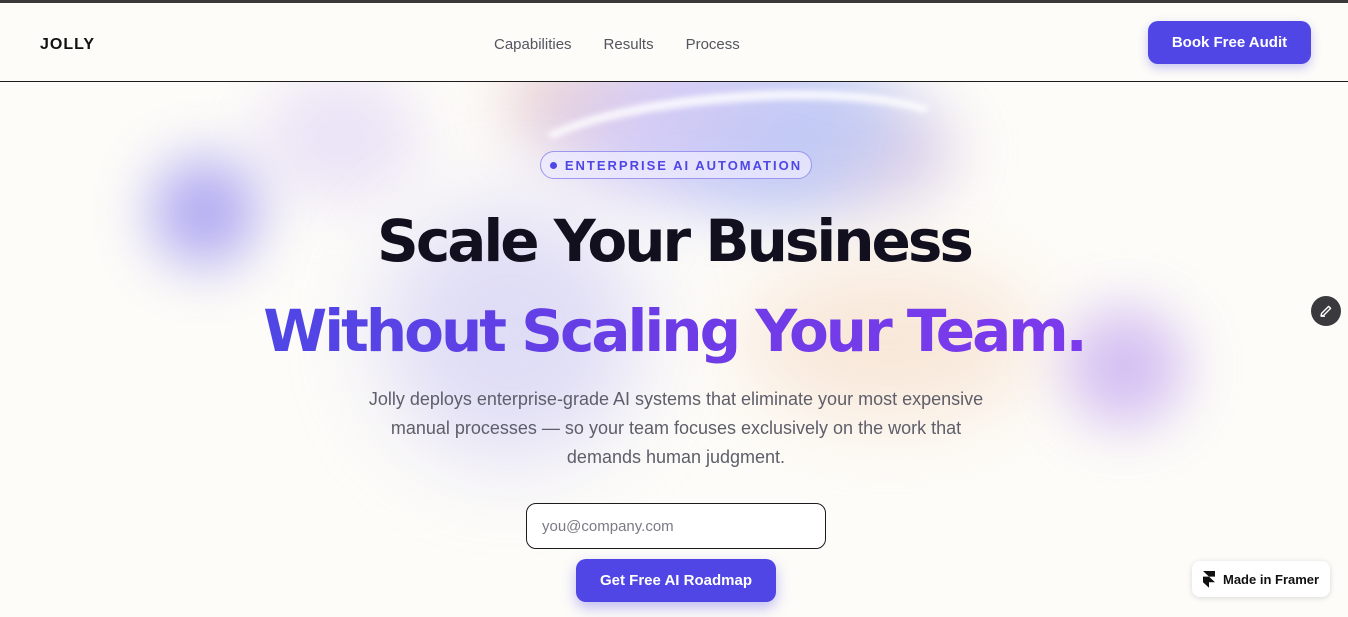  I want to click on gradient-blob, so click(340, 142).